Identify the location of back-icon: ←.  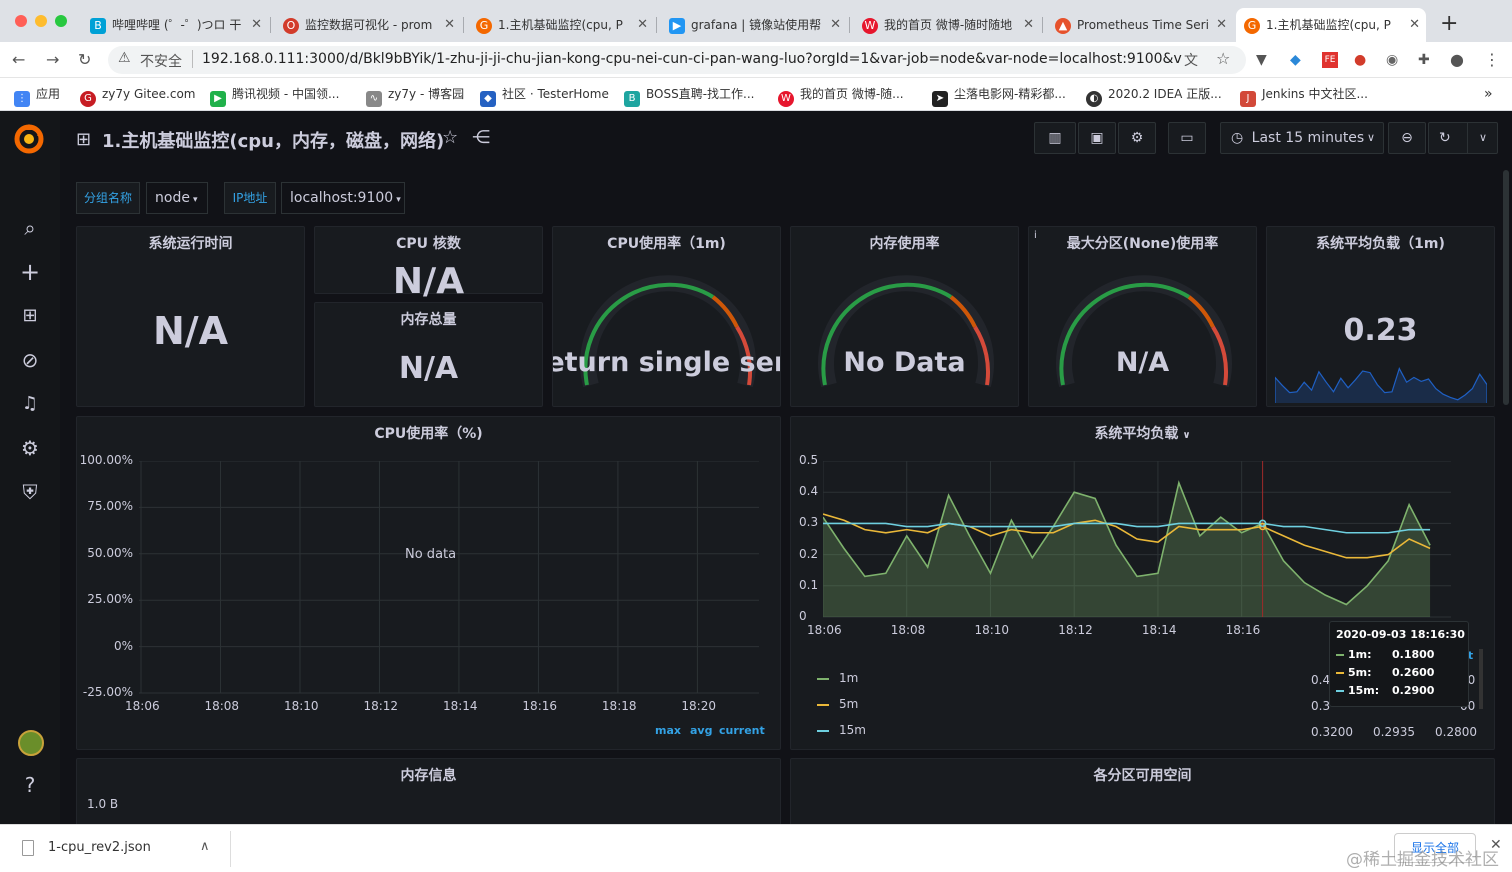
(18, 60).